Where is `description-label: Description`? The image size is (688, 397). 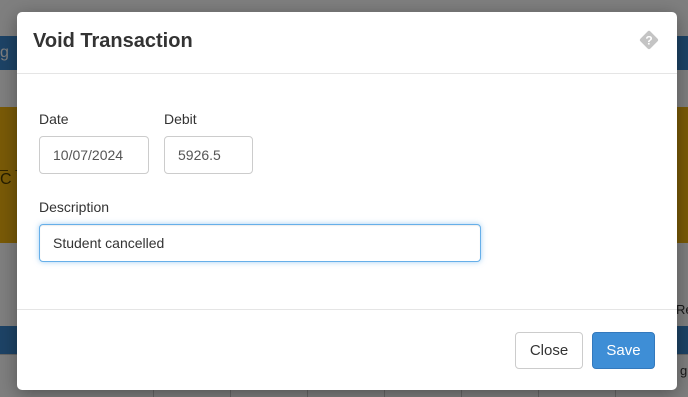 description-label: Description is located at coordinates (74, 207).